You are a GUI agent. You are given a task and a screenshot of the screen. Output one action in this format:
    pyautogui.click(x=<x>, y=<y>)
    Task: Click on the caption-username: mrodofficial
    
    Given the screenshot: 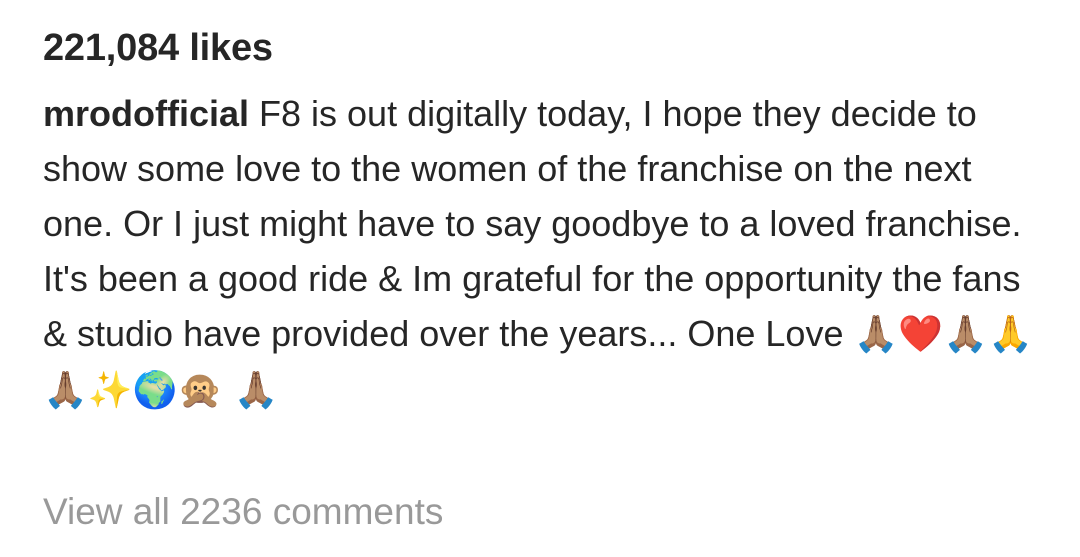 What is the action you would take?
    pyautogui.click(x=146, y=113)
    